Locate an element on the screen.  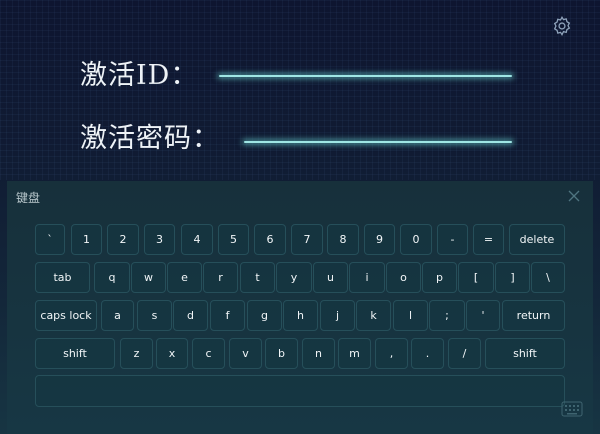
key-p: p is located at coordinates (439, 277).